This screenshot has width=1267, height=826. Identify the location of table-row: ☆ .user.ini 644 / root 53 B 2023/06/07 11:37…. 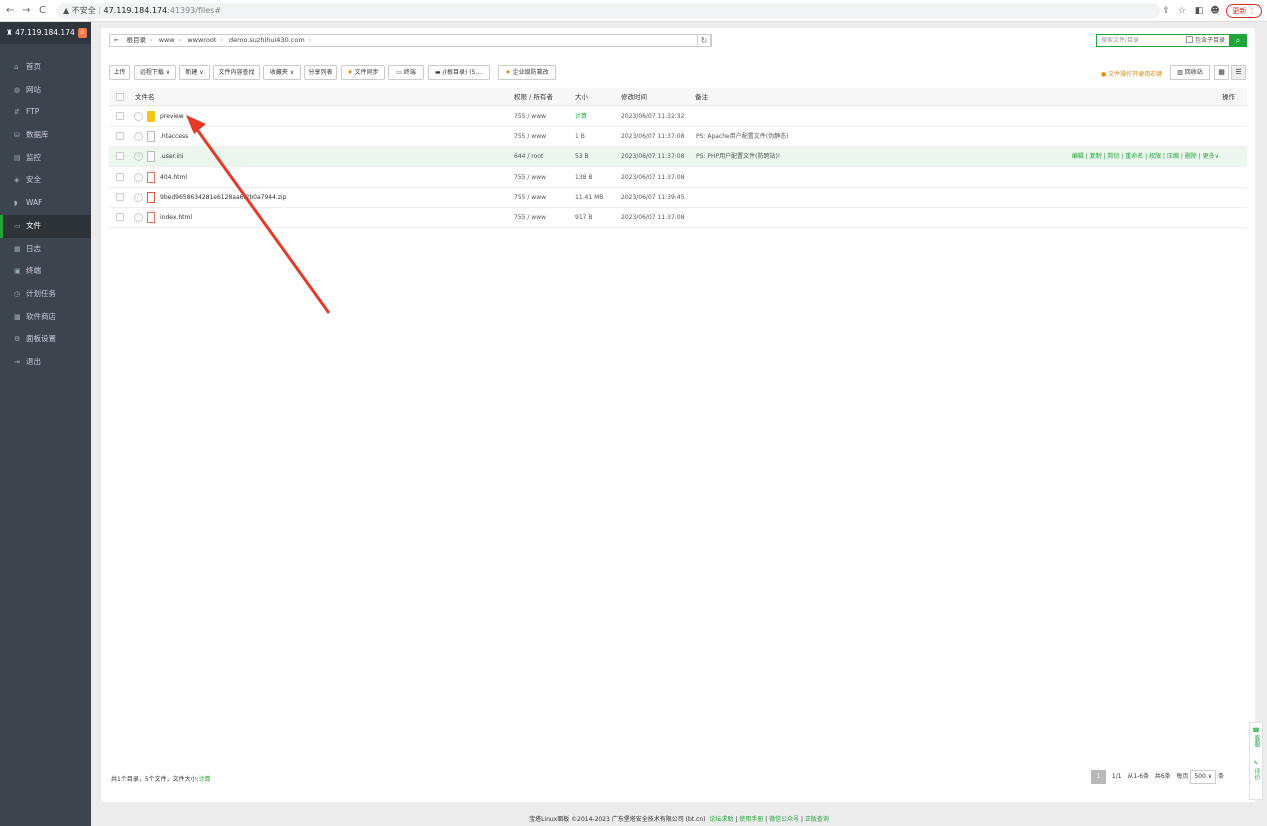
(678, 157).